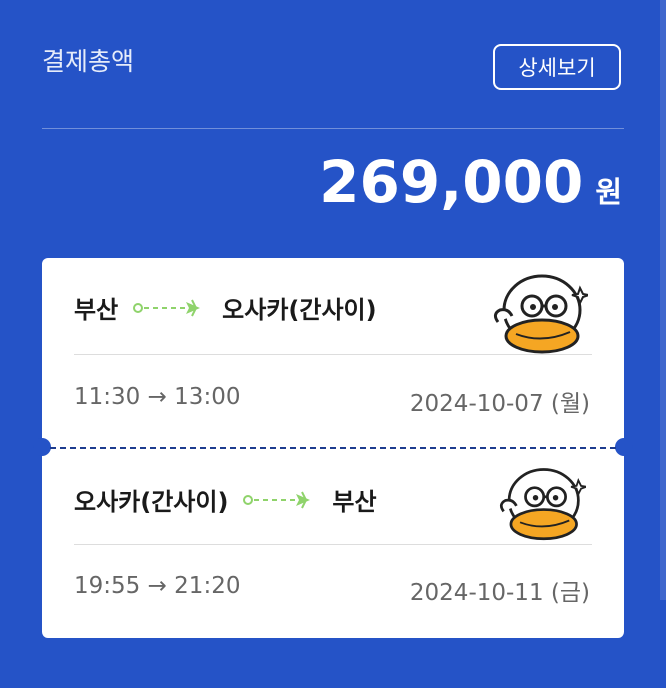 The width and height of the screenshot is (666, 688). Describe the element at coordinates (96, 310) in the screenshot. I see `outbound-origin: 부산` at that location.